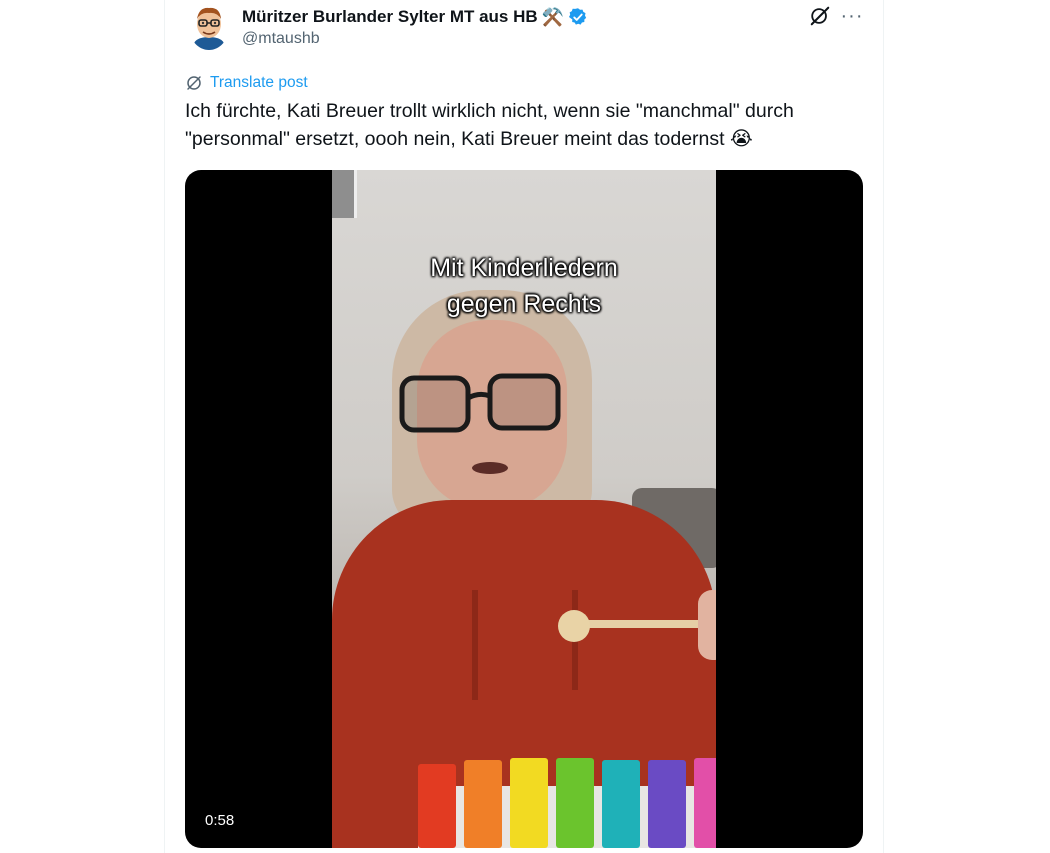 This screenshot has height=853, width=1050. Describe the element at coordinates (524, 268) in the screenshot. I see `video-caption-line1: Mit Kinderliedern` at that location.